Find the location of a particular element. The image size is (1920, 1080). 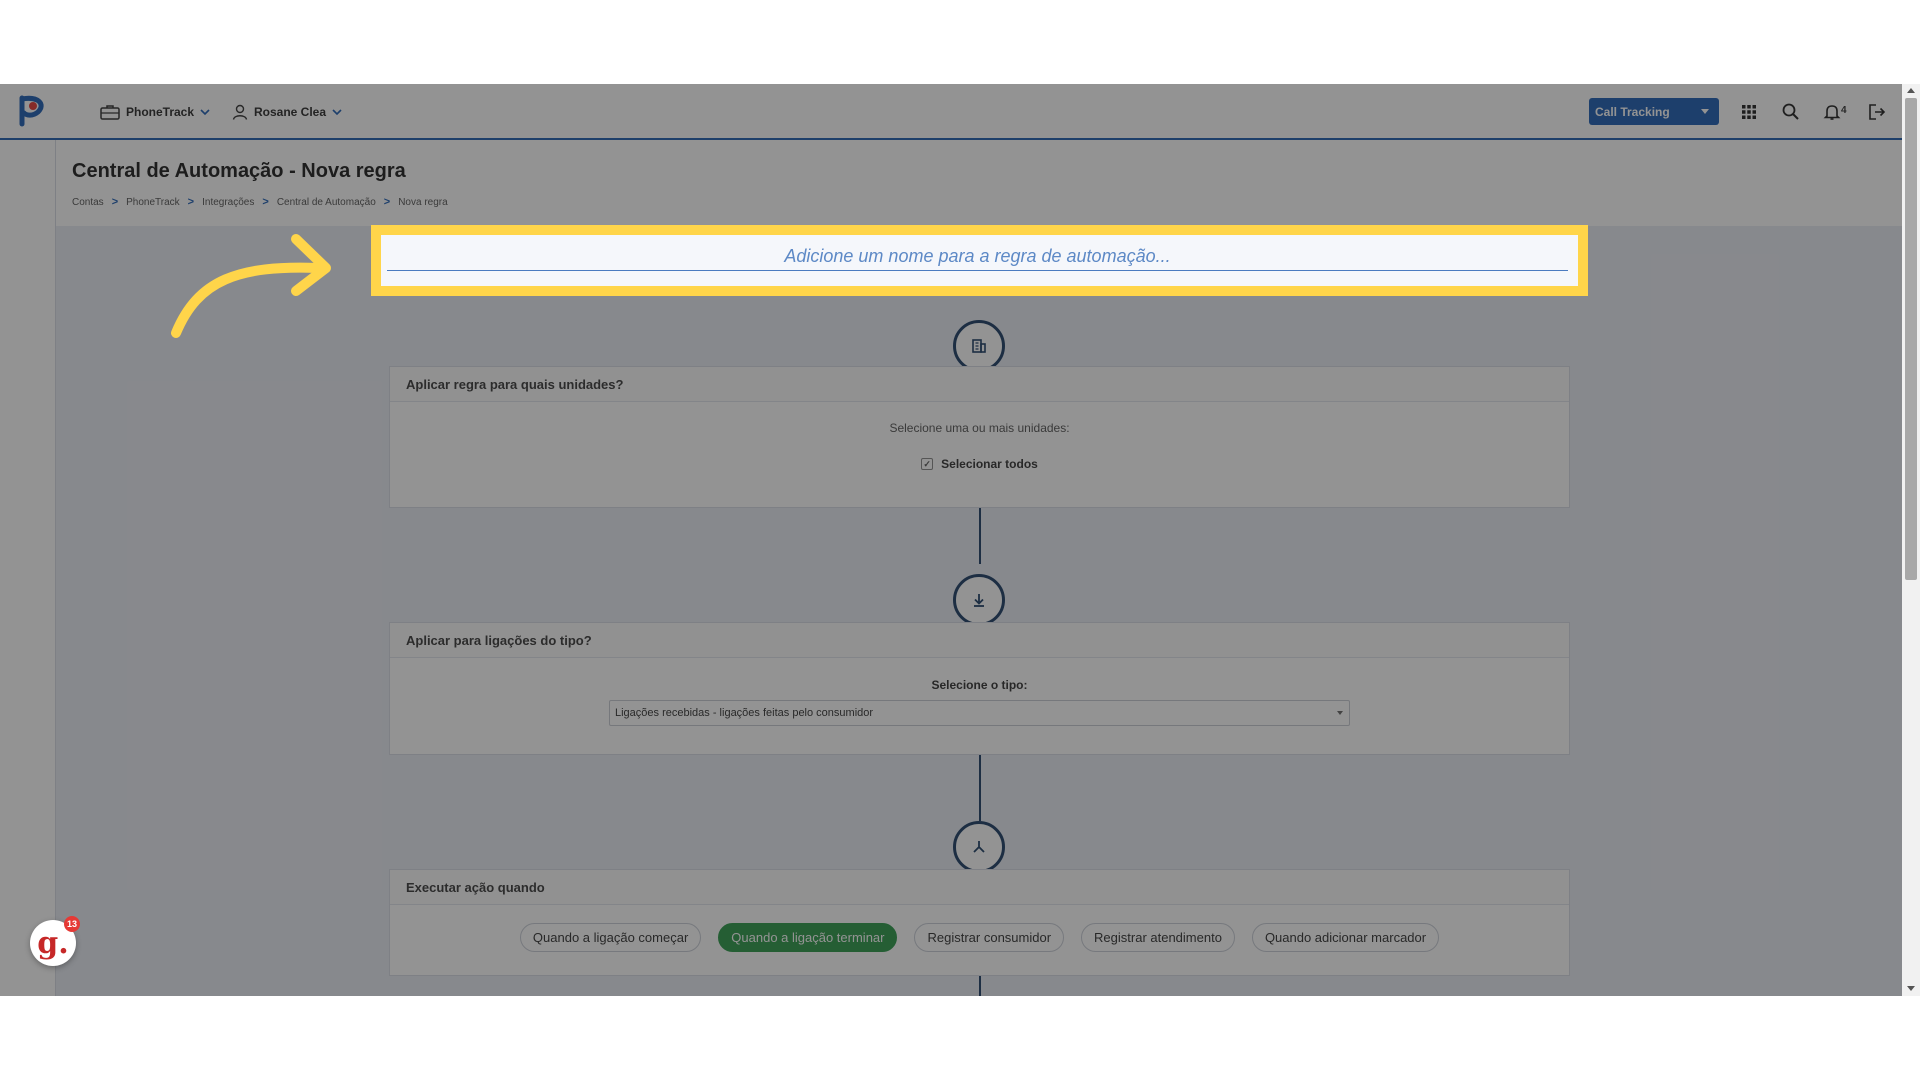

select-all-label: Selecionar todos is located at coordinates (989, 464).